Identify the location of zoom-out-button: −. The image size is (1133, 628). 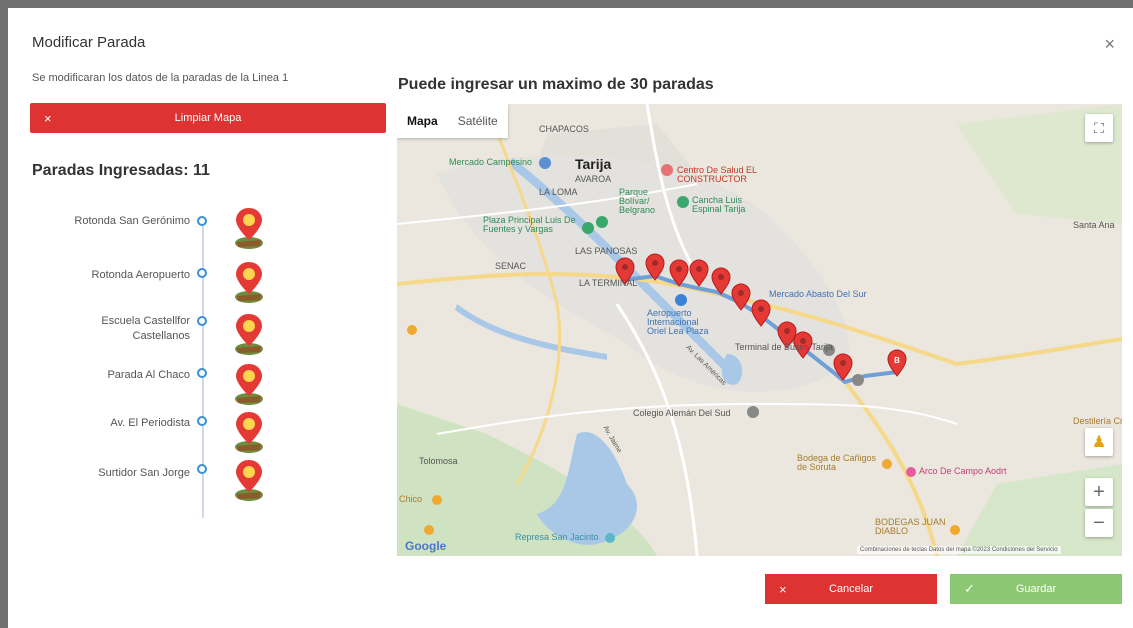
(1099, 523).